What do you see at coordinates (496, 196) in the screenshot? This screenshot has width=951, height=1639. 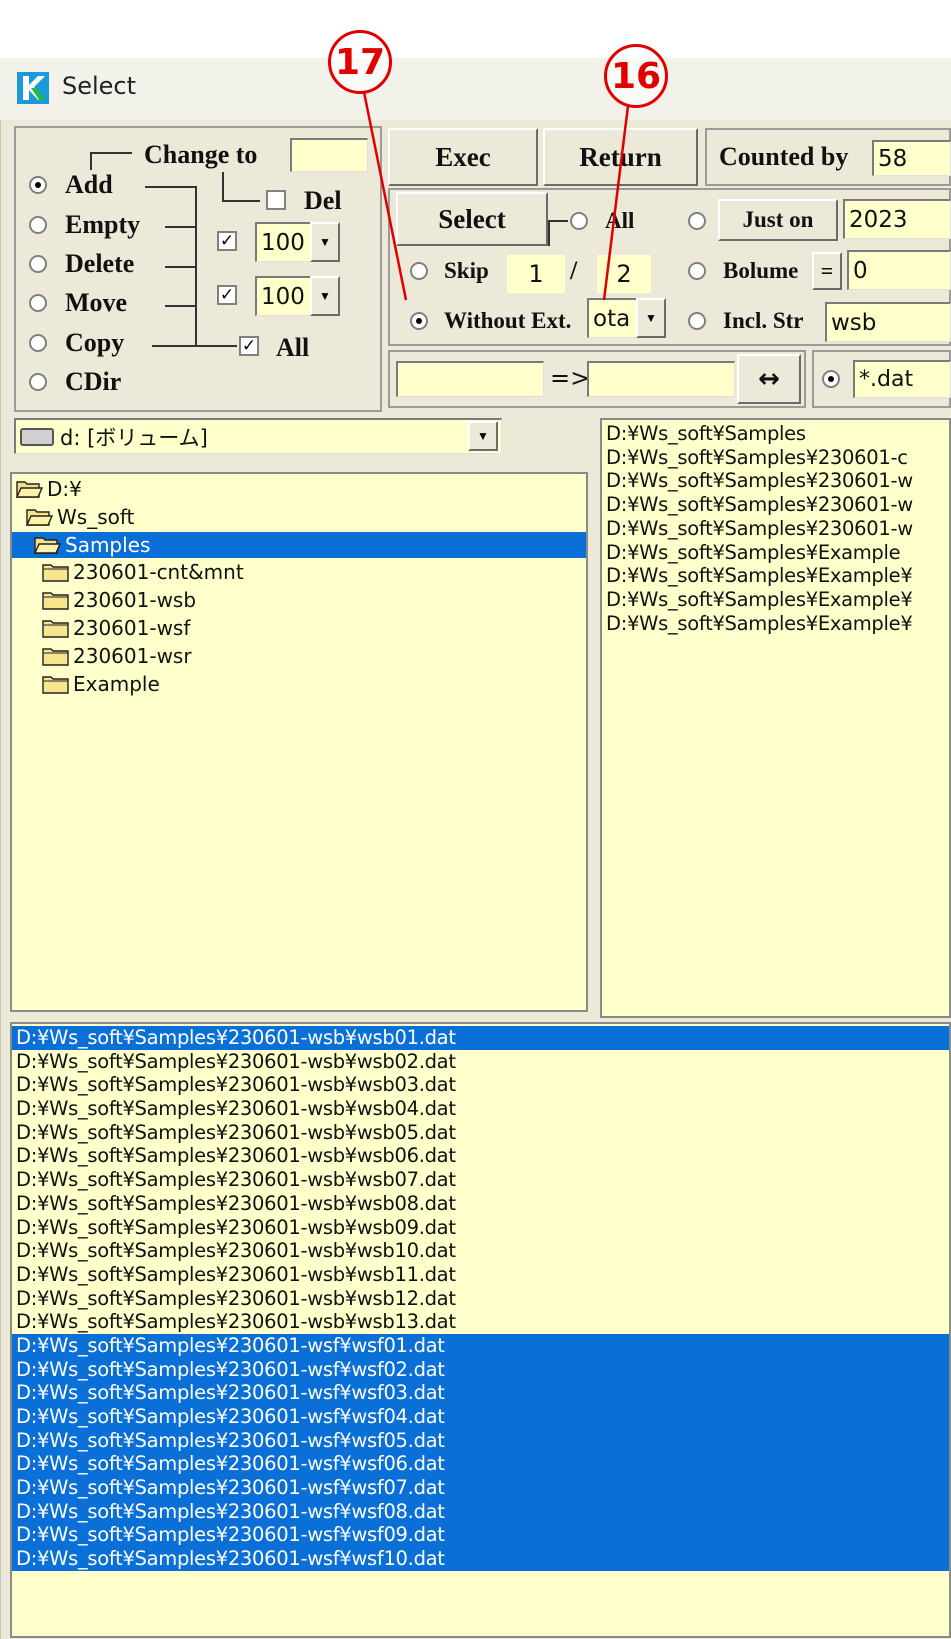 I see `annotation-lines` at bounding box center [496, 196].